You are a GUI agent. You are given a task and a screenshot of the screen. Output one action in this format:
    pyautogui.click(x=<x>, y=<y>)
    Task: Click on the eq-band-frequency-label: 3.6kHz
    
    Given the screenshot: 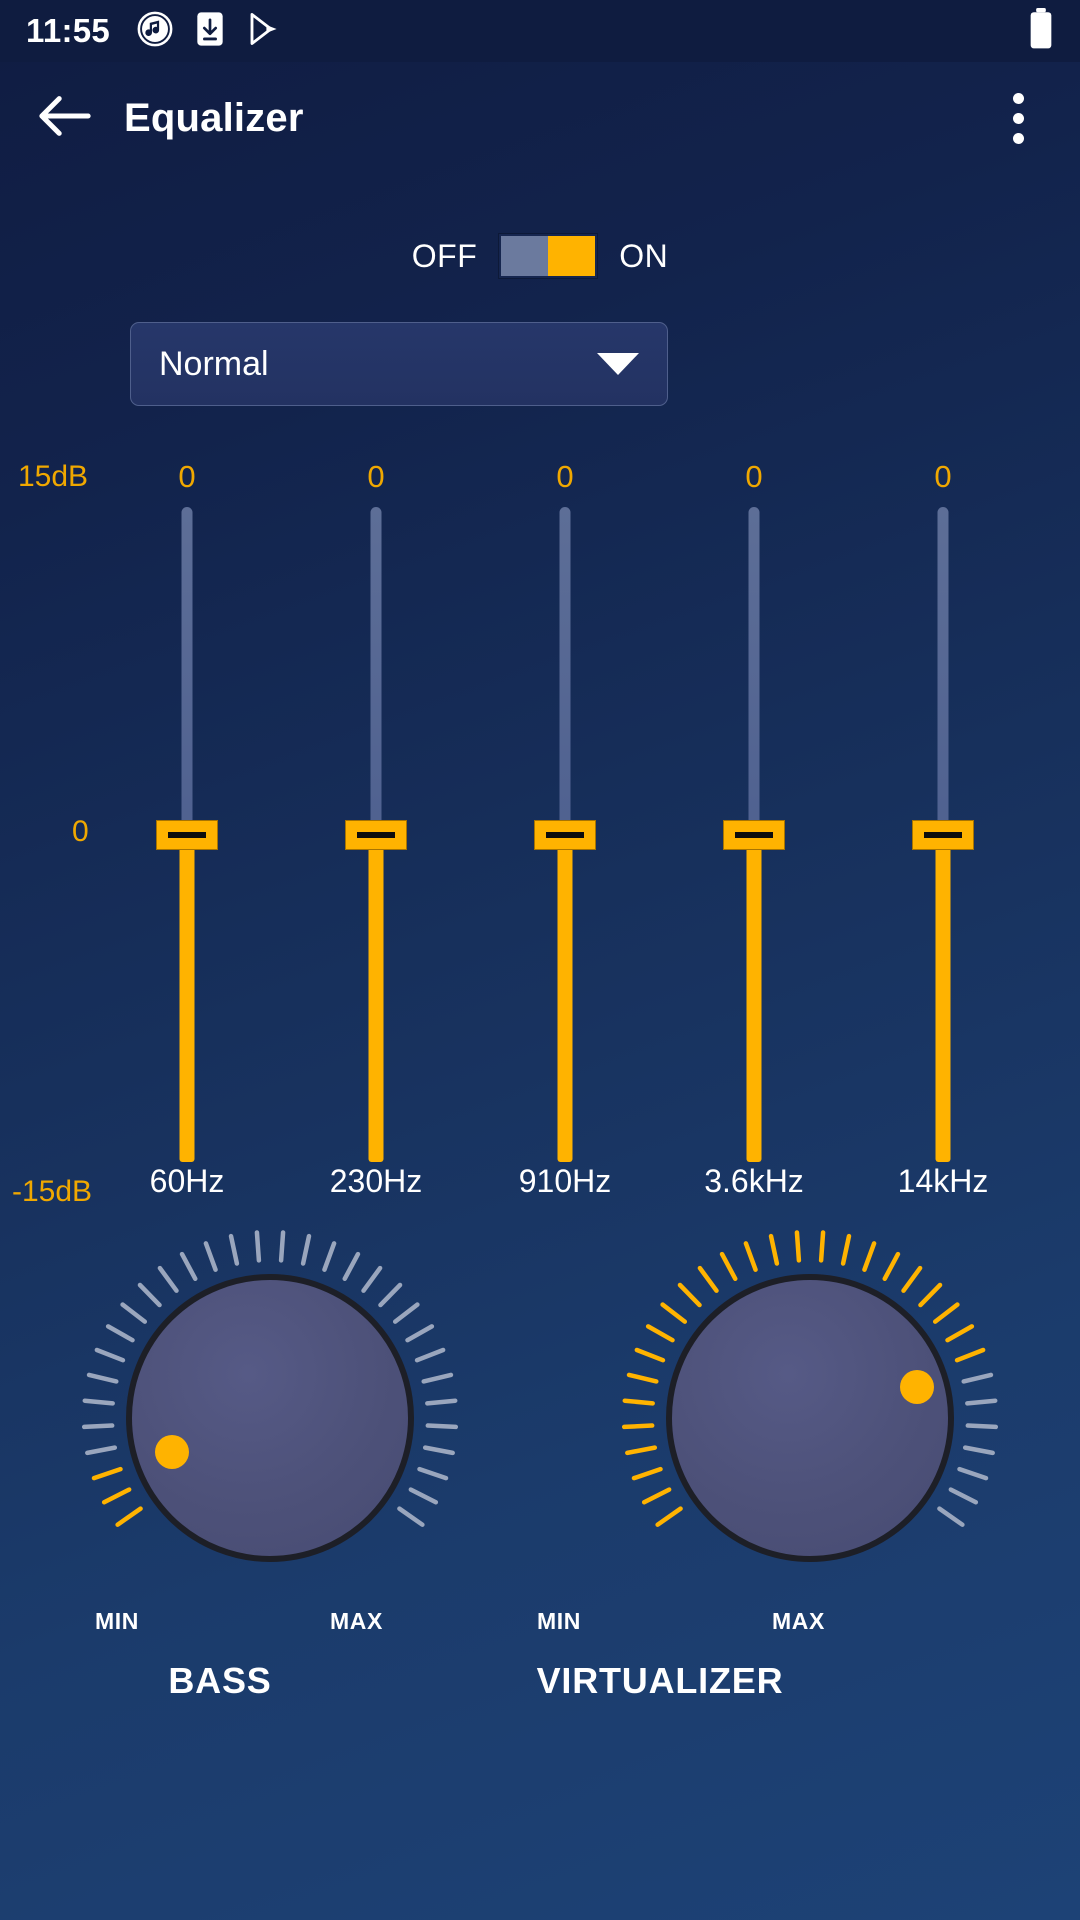 What is the action you would take?
    pyautogui.click(x=754, y=1181)
    